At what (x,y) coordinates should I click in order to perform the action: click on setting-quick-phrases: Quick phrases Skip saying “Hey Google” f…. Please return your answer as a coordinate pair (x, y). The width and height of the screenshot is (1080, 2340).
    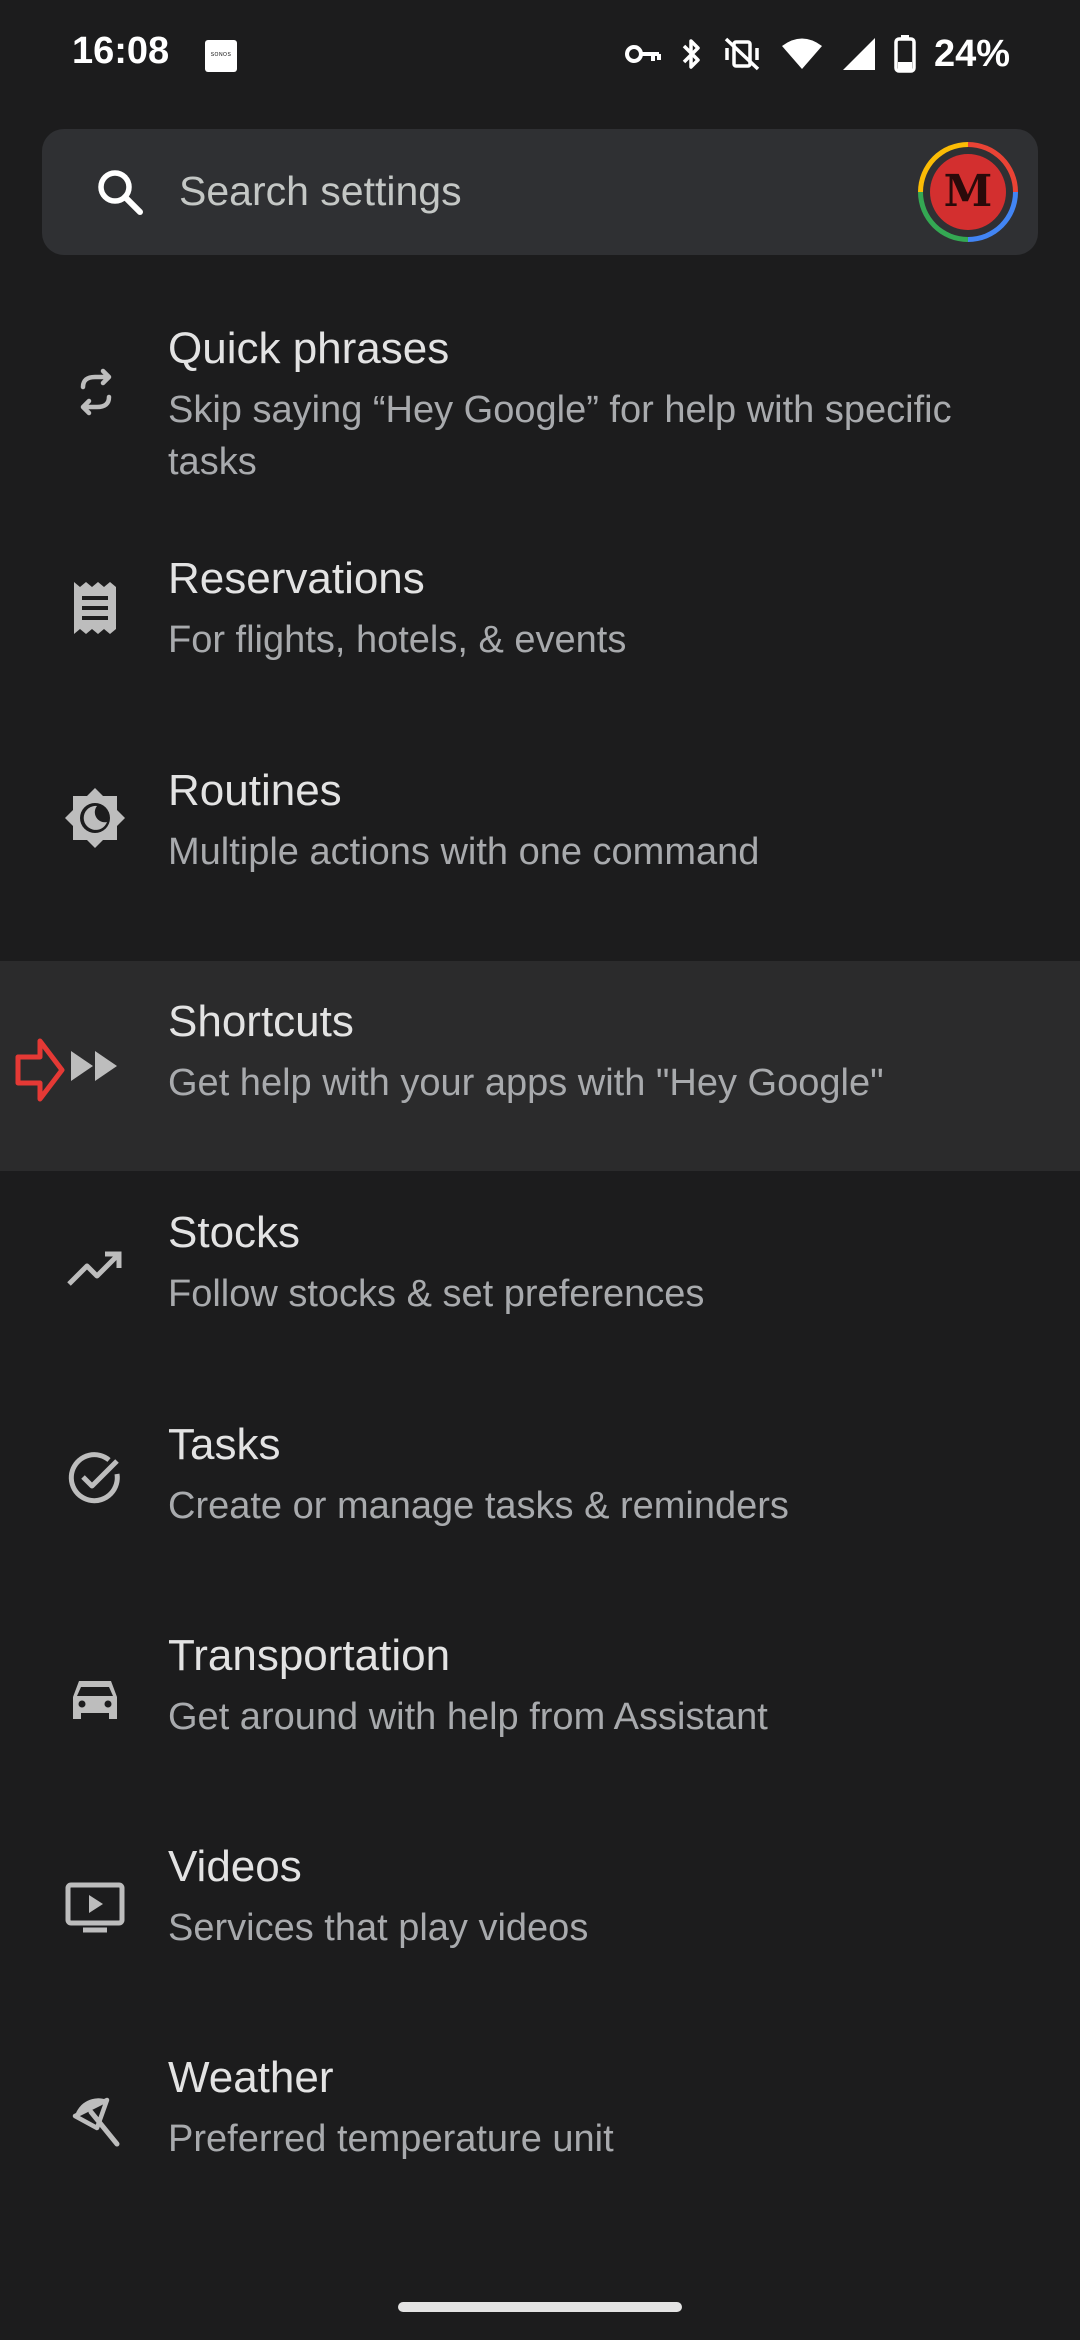
    Looking at the image, I should click on (540, 393).